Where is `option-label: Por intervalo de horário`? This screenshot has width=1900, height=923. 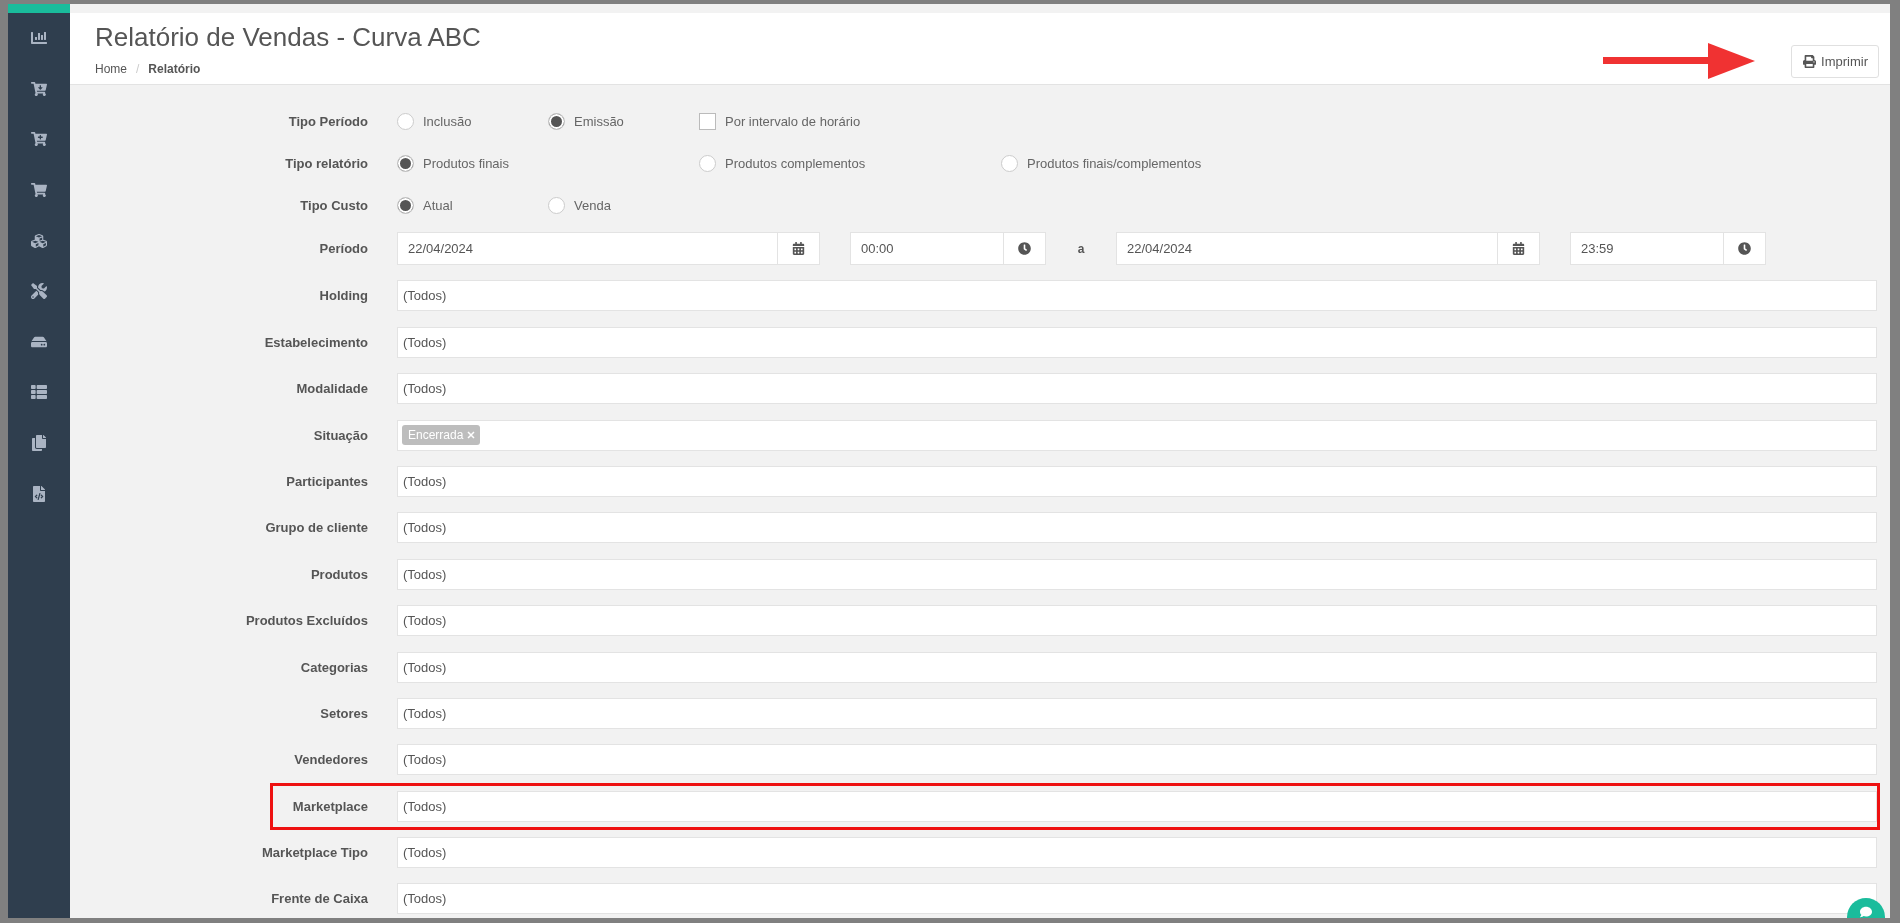
option-label: Por intervalo de horário is located at coordinates (793, 121).